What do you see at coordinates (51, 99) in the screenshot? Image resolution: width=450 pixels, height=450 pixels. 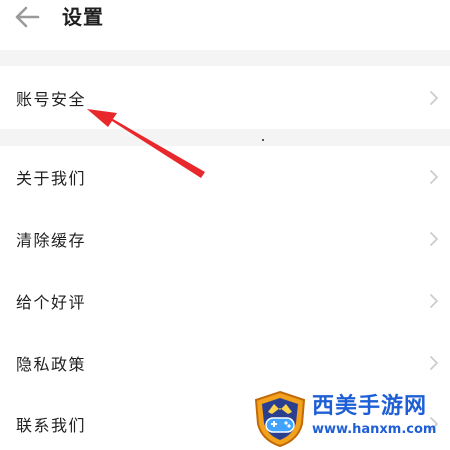 I see `settings-item-label: 账号安全` at bounding box center [51, 99].